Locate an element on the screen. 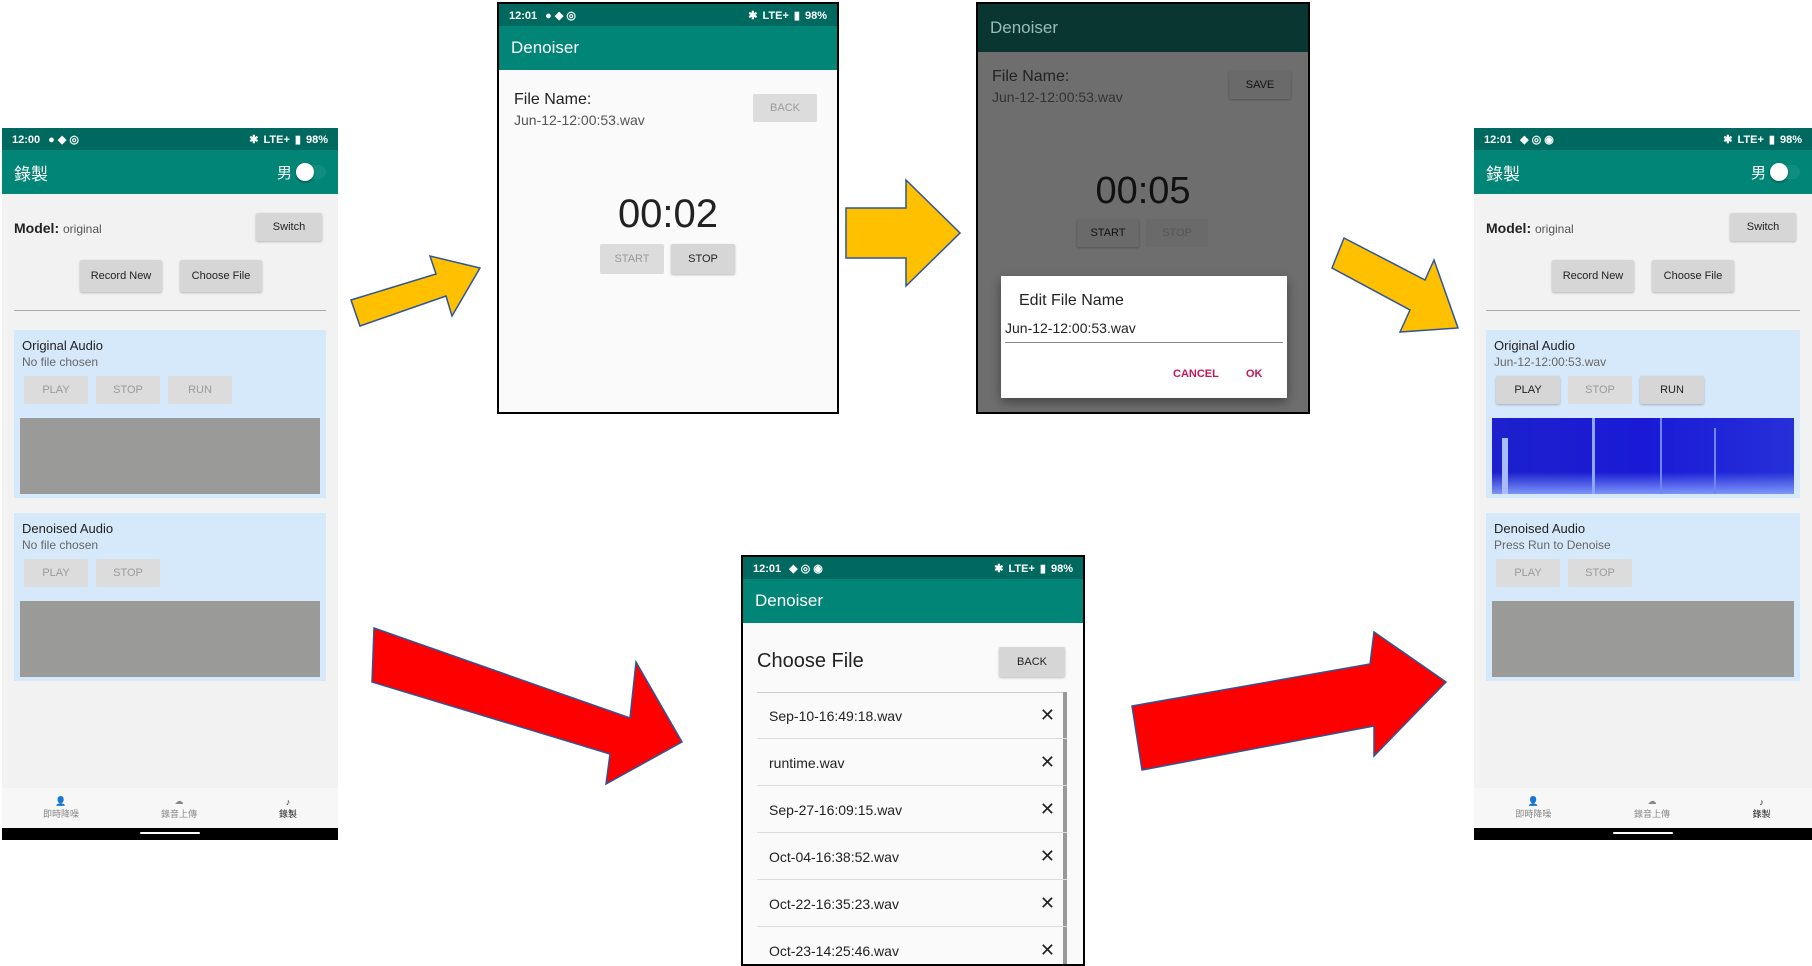 This screenshot has height=966, width=1812. battery-icon: ▮ is located at coordinates (1771, 139).